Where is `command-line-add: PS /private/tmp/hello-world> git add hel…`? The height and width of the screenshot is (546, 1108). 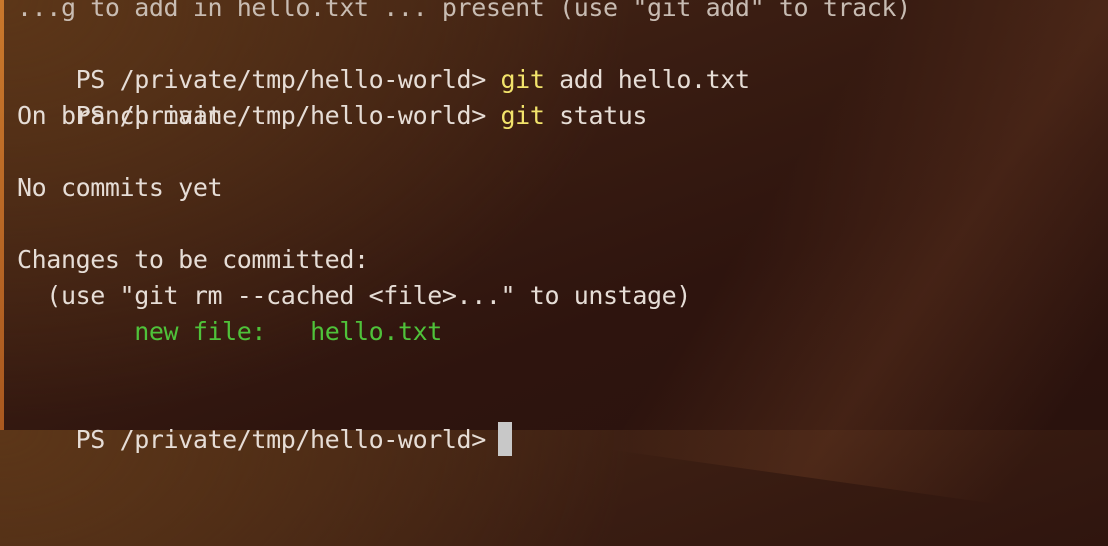 command-line-add: PS /private/tmp/hello-world> git add hel… is located at coordinates (562, 60).